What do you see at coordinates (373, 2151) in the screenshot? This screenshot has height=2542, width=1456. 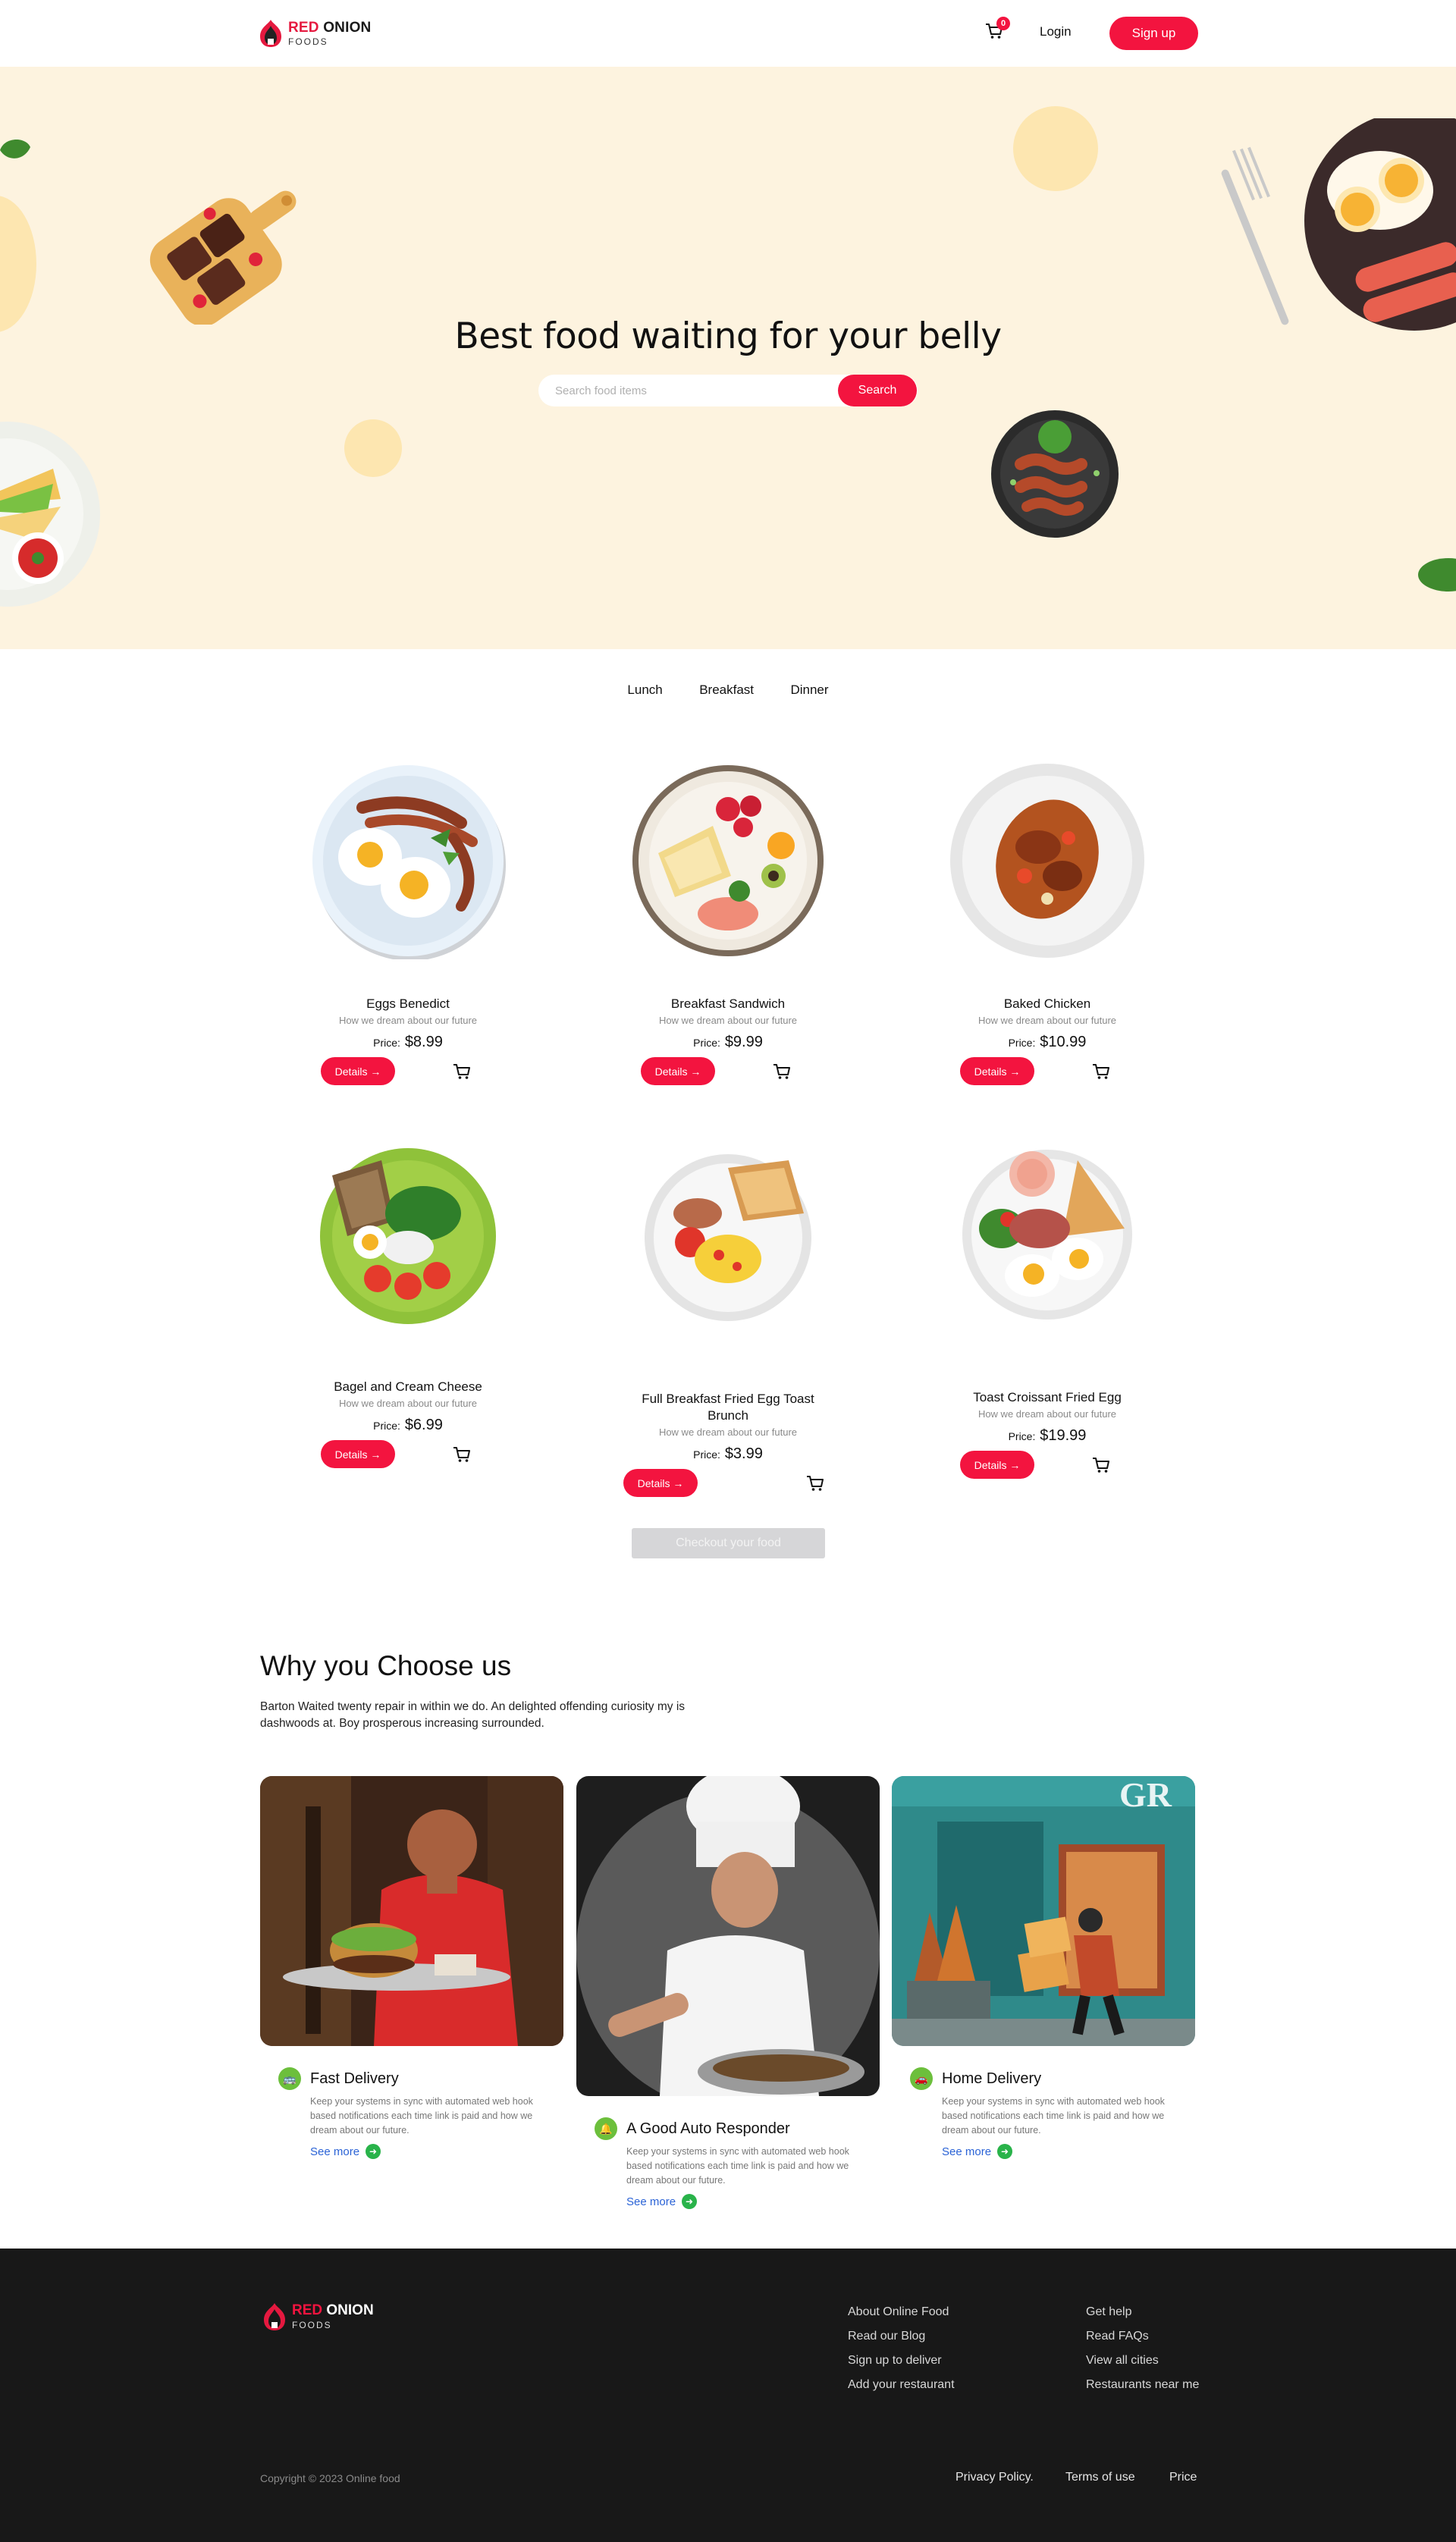 I see `arrow-right-icon: ➜` at bounding box center [373, 2151].